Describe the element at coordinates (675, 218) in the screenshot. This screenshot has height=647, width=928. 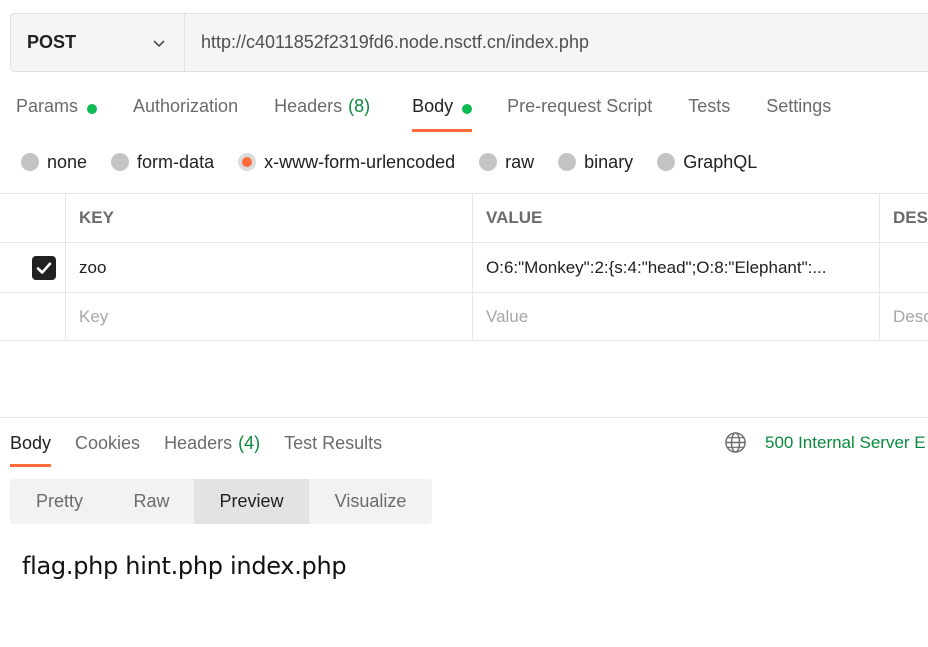
I see `value-column-header: VALUE` at that location.